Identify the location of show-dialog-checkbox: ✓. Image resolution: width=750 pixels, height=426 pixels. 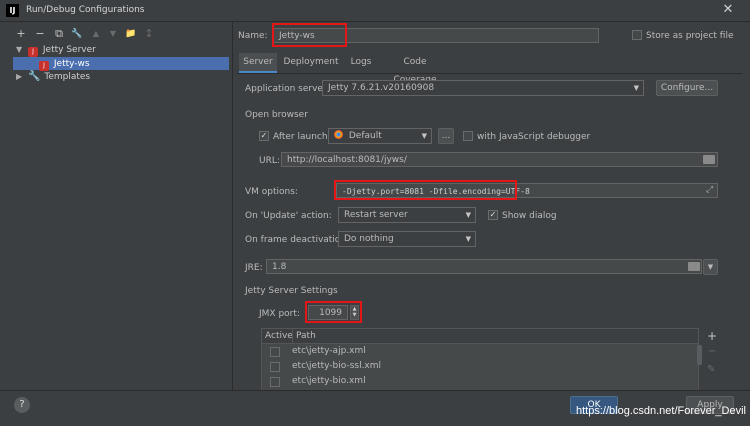
(493, 215).